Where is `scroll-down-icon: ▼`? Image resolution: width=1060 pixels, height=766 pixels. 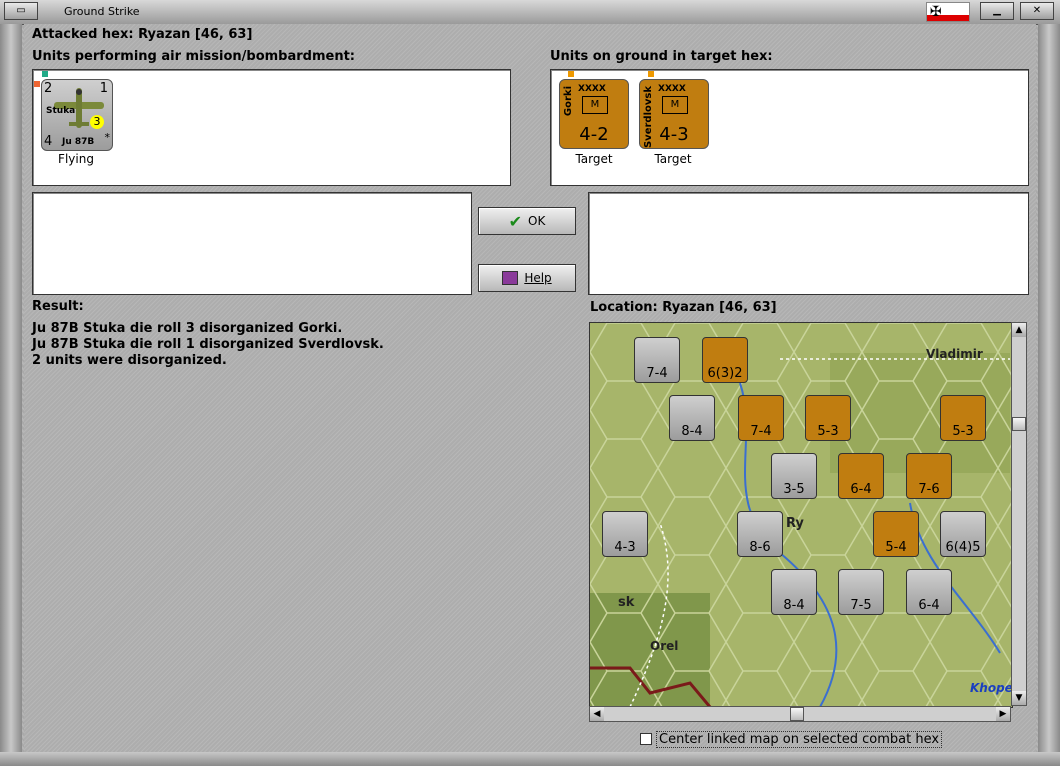
scroll-down-icon: ▼ is located at coordinates (1019, 698).